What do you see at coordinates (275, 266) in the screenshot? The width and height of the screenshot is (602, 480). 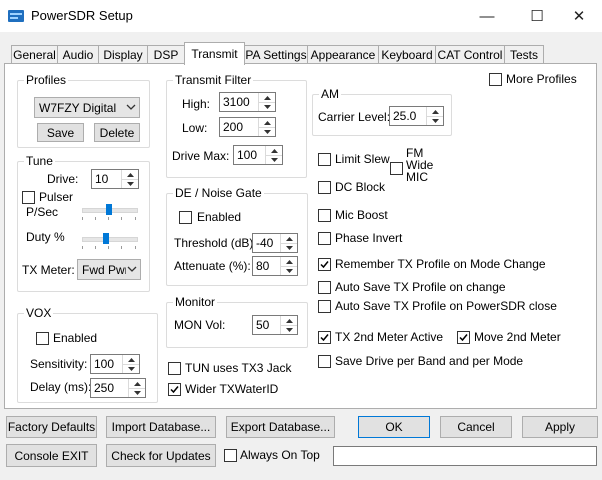 I see `attenuate-spinner: 80` at bounding box center [275, 266].